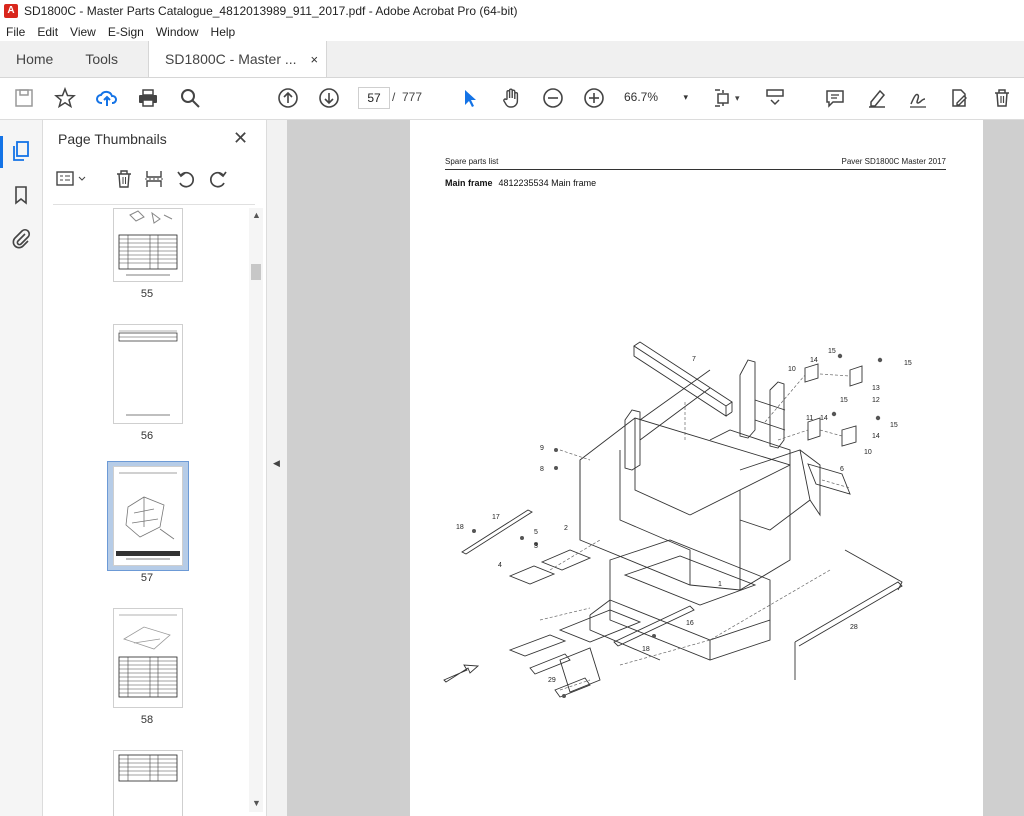 This screenshot has height=816, width=1024. What do you see at coordinates (412, 97) in the screenshot?
I see `page-total: 777` at bounding box center [412, 97].